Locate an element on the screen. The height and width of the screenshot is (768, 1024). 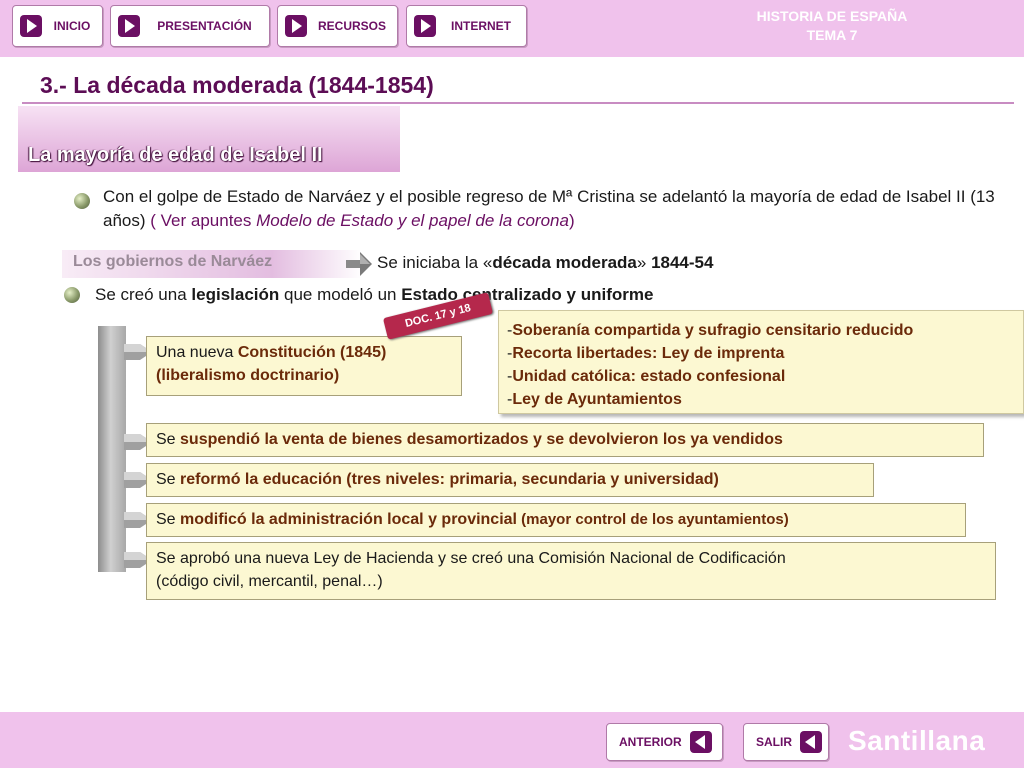
salir-button: SALIR is located at coordinates (786, 742).